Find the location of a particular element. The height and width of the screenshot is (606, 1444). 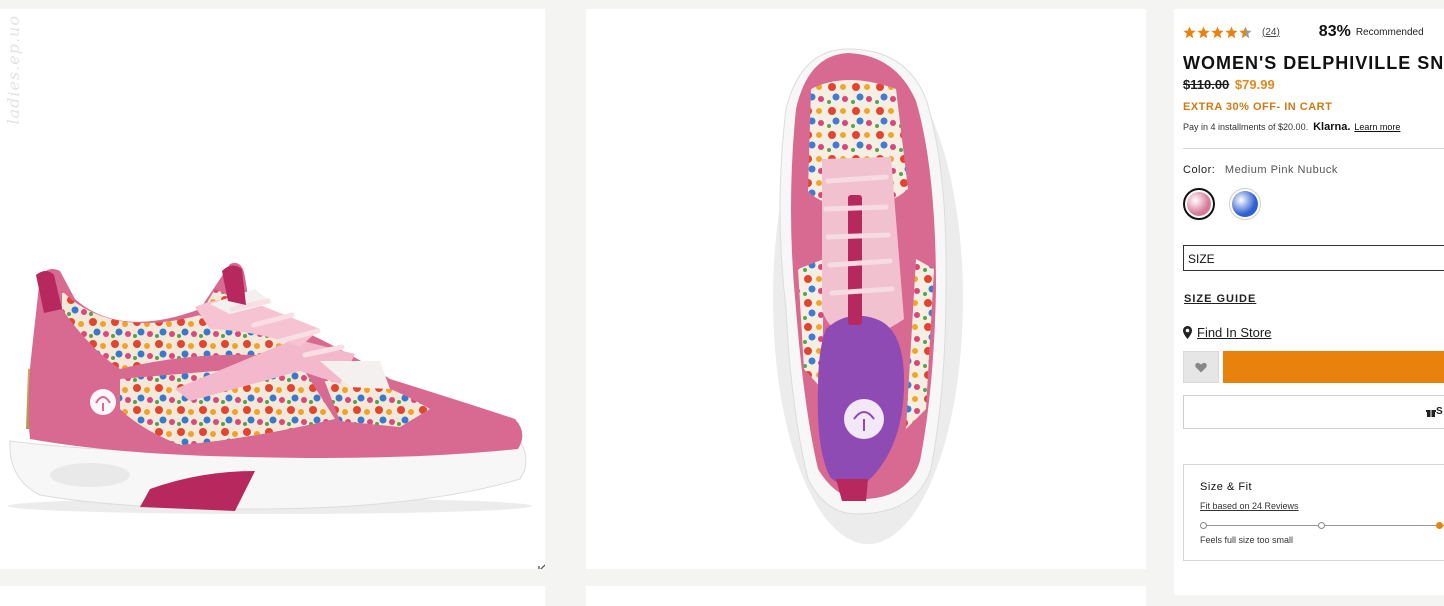

klarna-installments-text: Pay in 4 installments of $20.00. is located at coordinates (1246, 127).